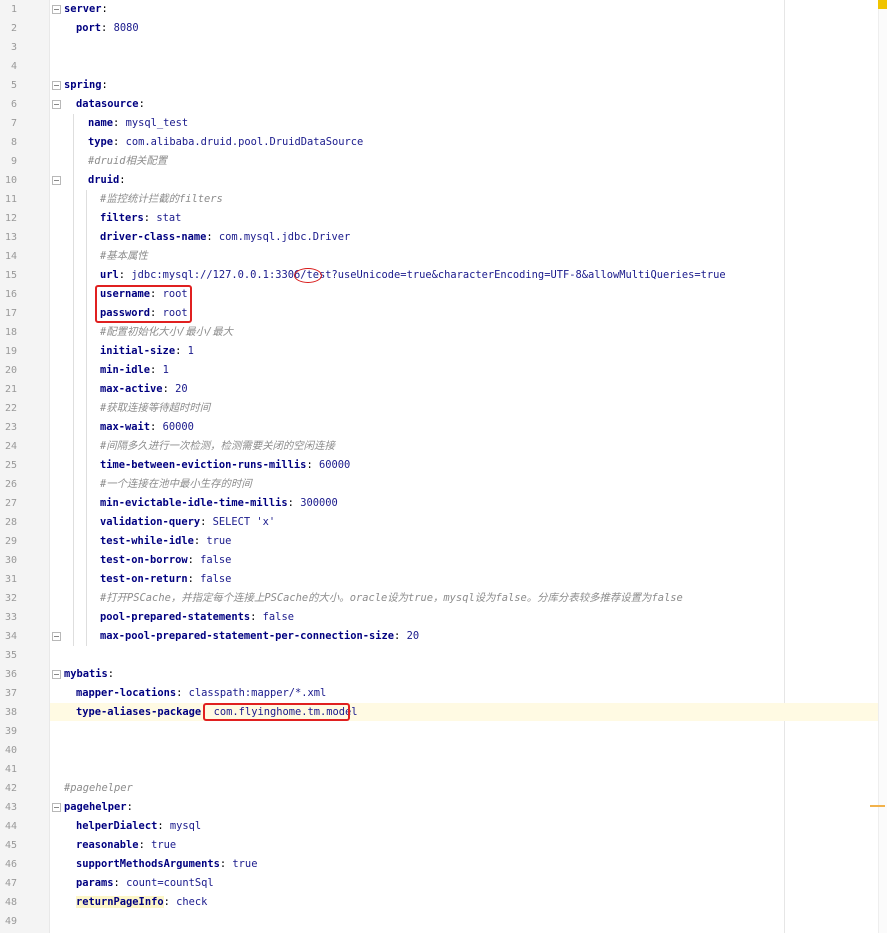  What do you see at coordinates (89, 674) in the screenshot?
I see `code-line: mybatis:` at bounding box center [89, 674].